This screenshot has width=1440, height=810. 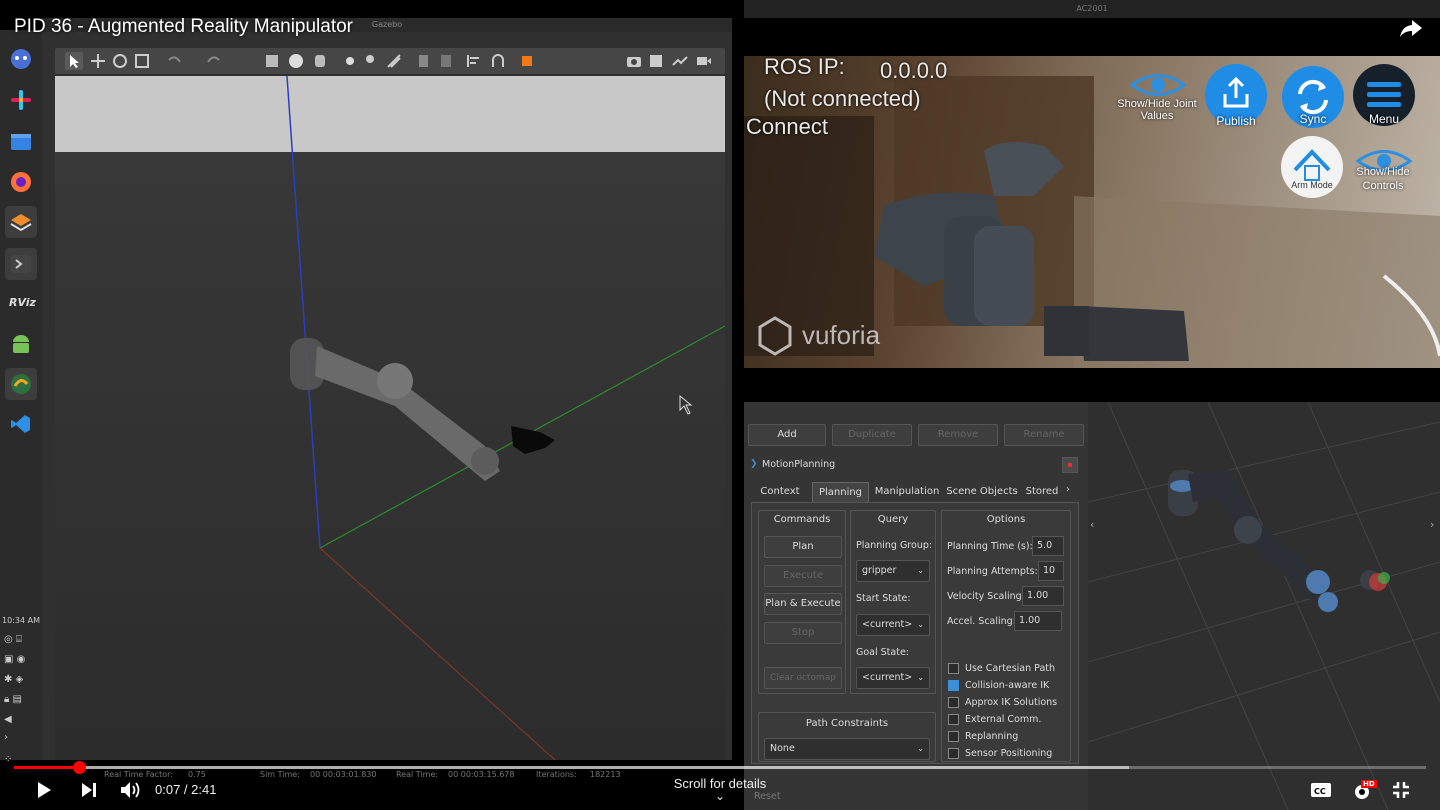 I want to click on rename-display-button: Rename, so click(x=1044, y=435).